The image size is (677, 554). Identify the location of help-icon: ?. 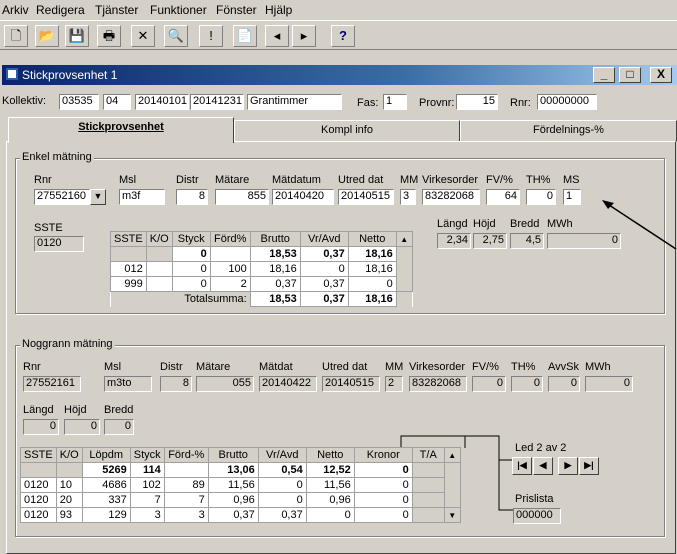
(343, 36).